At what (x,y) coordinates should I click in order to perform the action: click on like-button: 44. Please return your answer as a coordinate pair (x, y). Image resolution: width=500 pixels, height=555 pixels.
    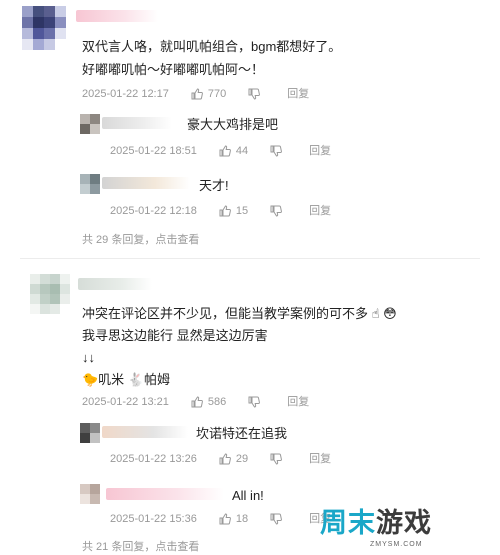
    Looking at the image, I should click on (233, 151).